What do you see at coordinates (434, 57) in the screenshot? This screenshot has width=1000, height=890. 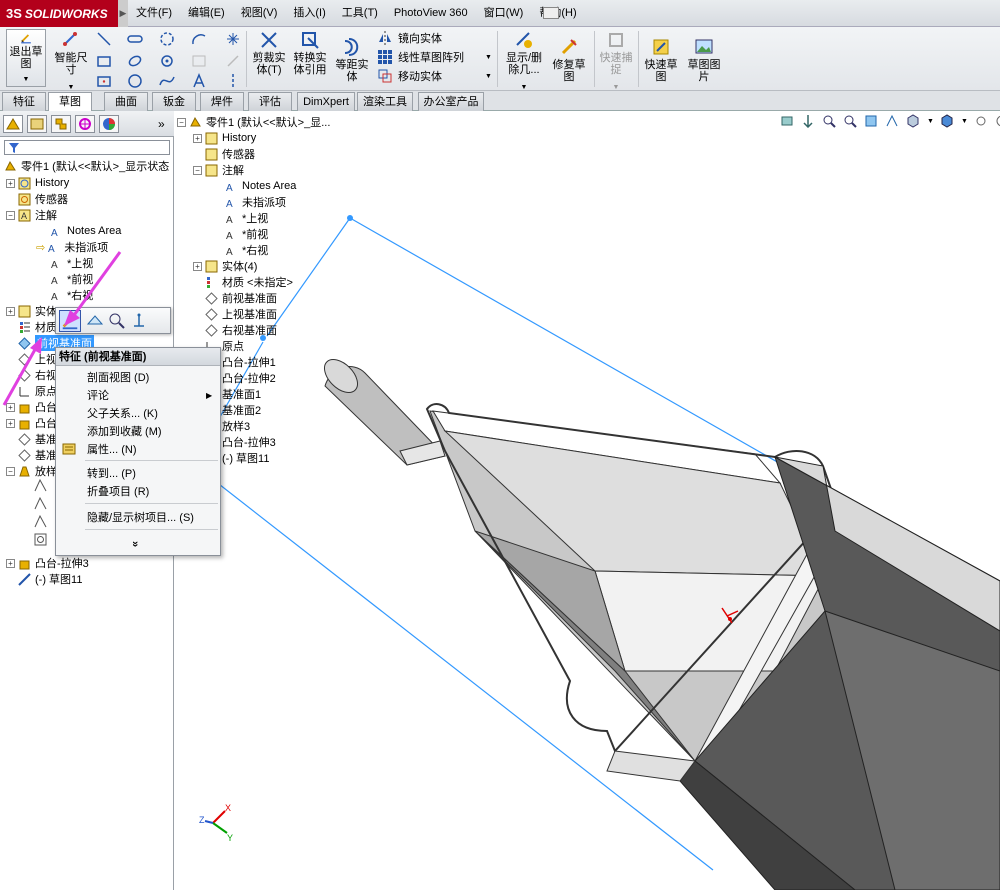 I see `linear-pattern-button: 线性草图阵列 ▼` at bounding box center [434, 57].